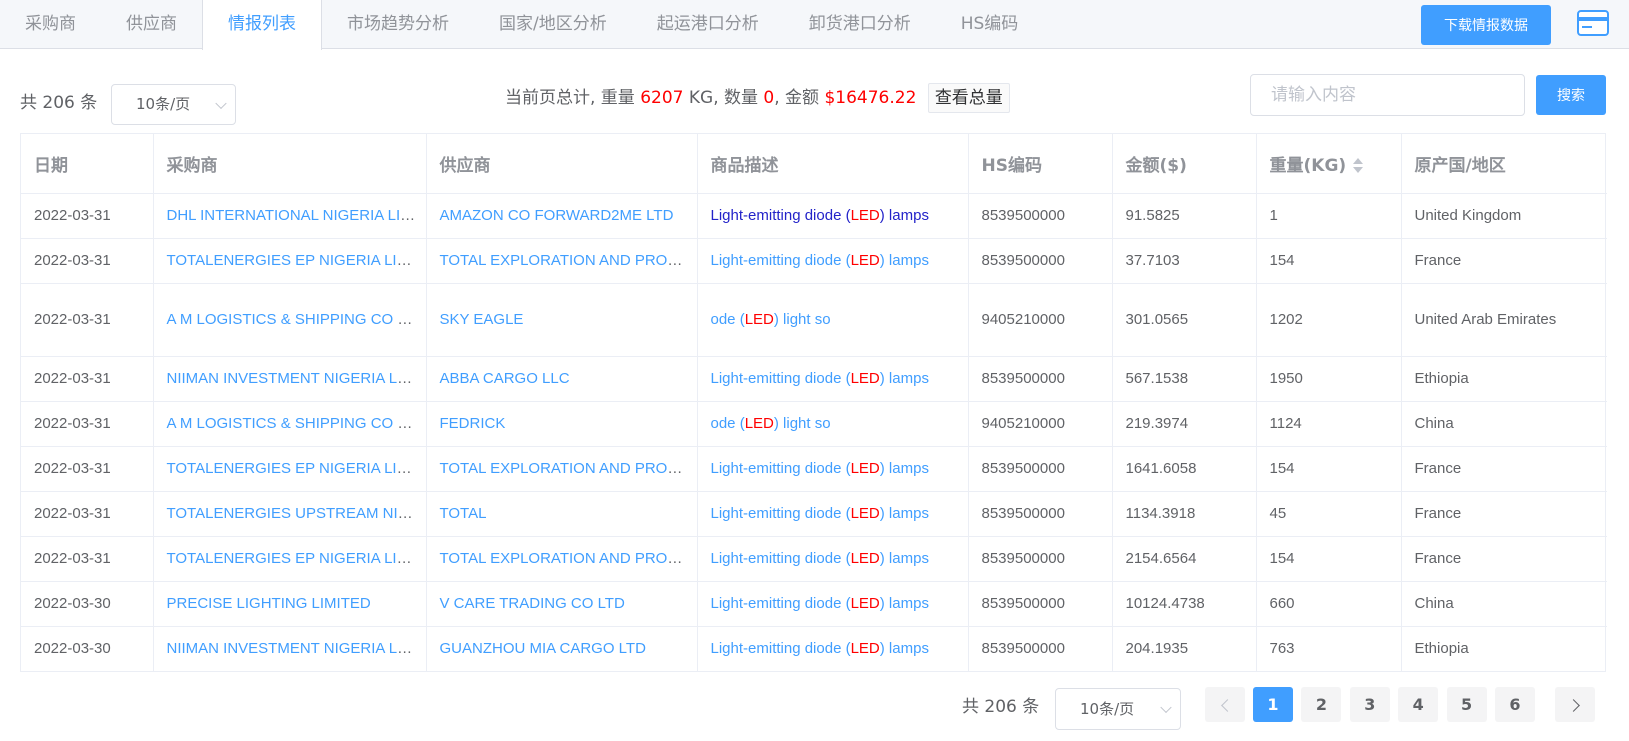  I want to click on buyer-link: PRECISE LIGHTING LIMITED, so click(269, 603).